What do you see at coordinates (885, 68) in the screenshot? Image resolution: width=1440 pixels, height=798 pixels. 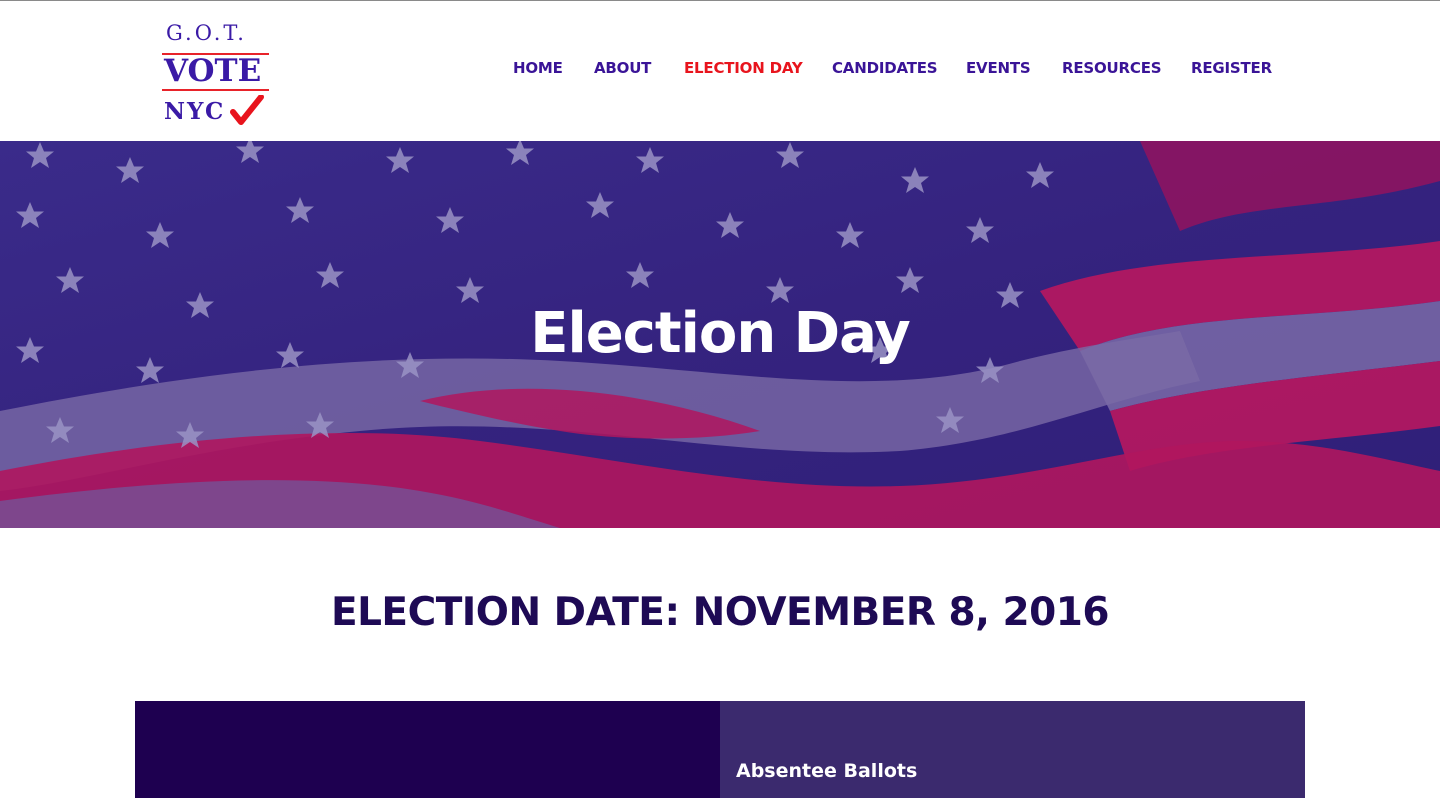 I see `nav-candidates: CANDIDATES` at bounding box center [885, 68].